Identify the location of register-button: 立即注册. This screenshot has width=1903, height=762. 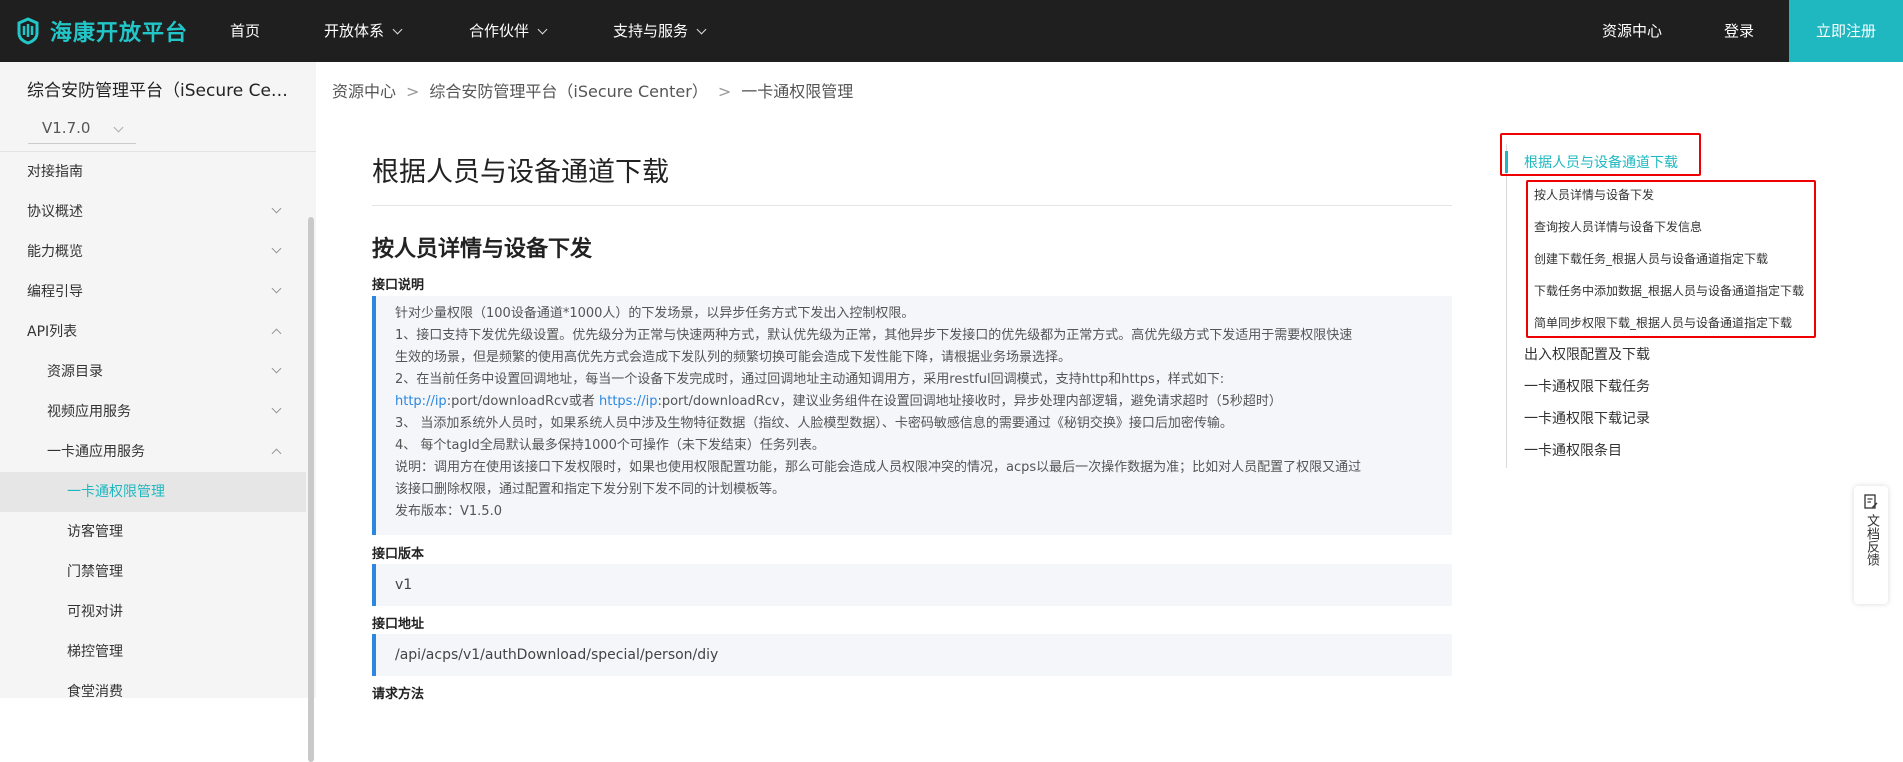
(1846, 31).